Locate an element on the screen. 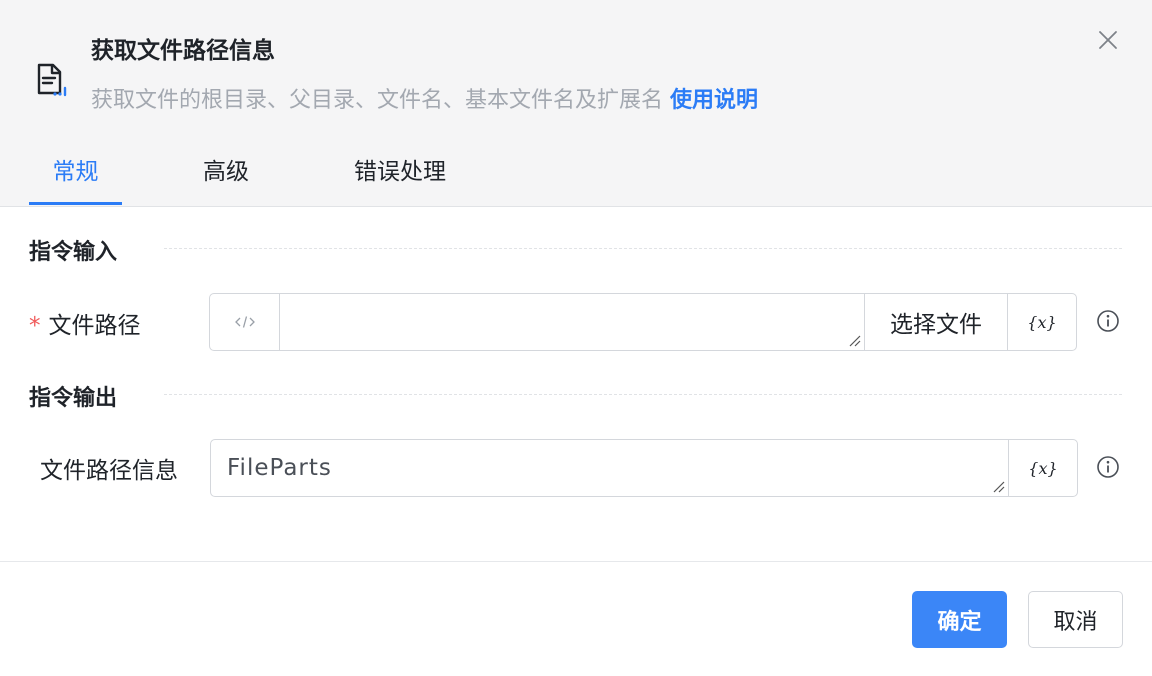 This screenshot has width=1152, height=676. file-document-icon is located at coordinates (52, 80).